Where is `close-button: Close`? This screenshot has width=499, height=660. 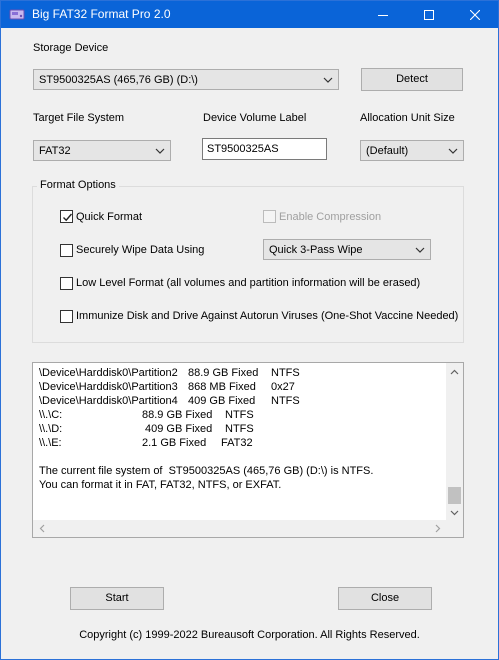 close-button: Close is located at coordinates (385, 598).